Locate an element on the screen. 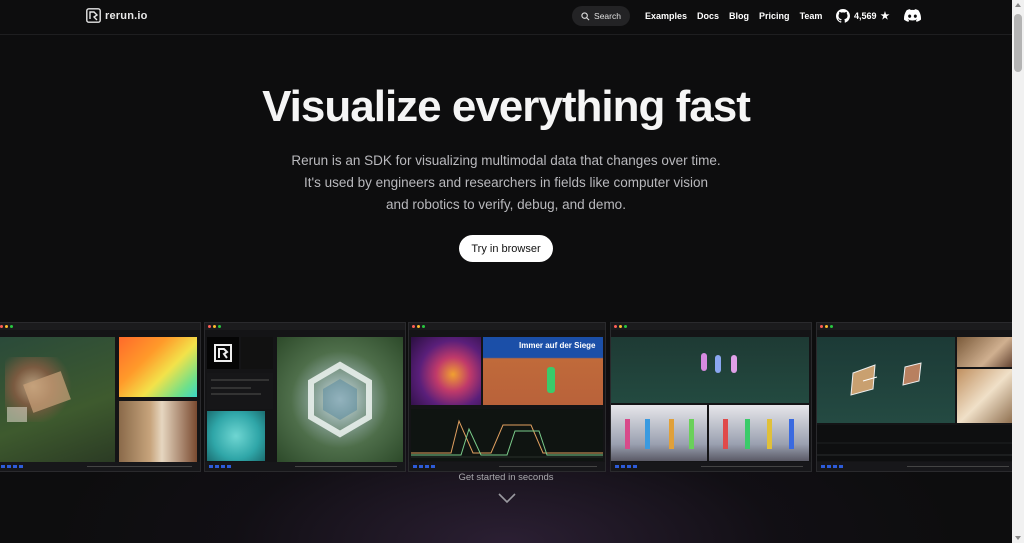 Image resolution: width=1024 pixels, height=543 pixels. depth-image-view is located at coordinates (158, 367).